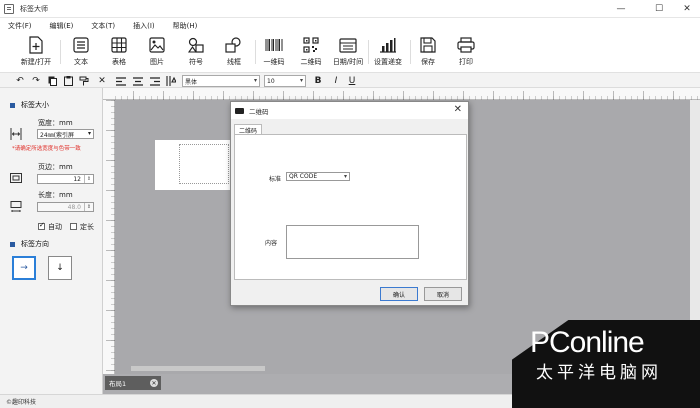 Image resolution: width=700 pixels, height=408 pixels. Describe the element at coordinates (62, 26) in the screenshot. I see `menu-edit: 编辑(E)` at that location.